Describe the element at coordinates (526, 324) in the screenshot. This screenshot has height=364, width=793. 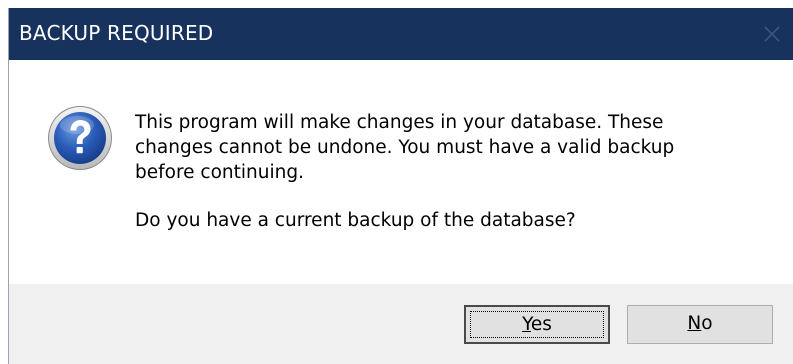
I see `yes-mnemonic: Y` at that location.